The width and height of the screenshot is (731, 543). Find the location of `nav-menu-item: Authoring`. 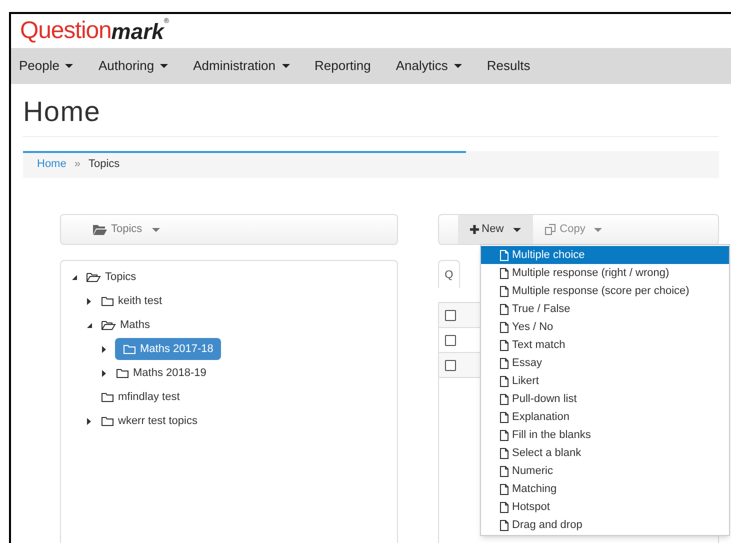

nav-menu-item: Authoring is located at coordinates (133, 66).